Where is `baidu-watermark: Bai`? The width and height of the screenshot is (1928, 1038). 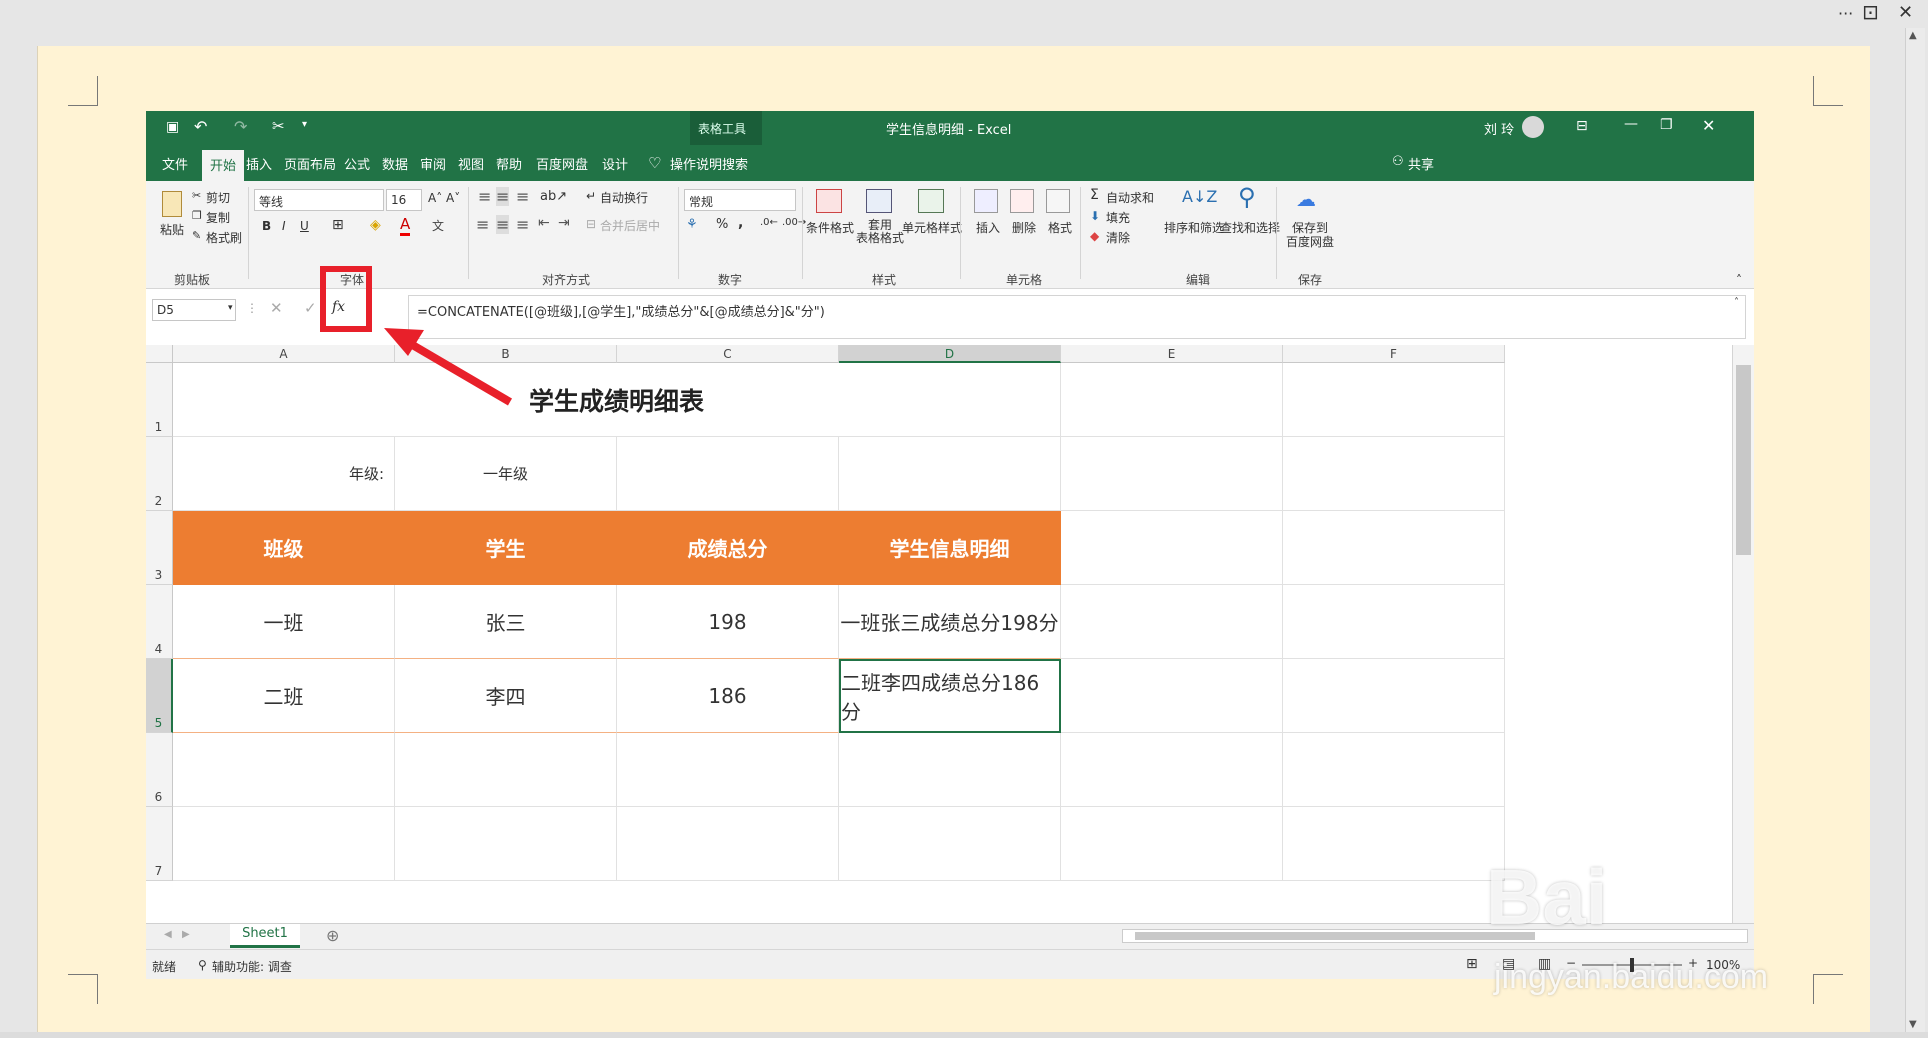 baidu-watermark: Bai is located at coordinates (1547, 897).